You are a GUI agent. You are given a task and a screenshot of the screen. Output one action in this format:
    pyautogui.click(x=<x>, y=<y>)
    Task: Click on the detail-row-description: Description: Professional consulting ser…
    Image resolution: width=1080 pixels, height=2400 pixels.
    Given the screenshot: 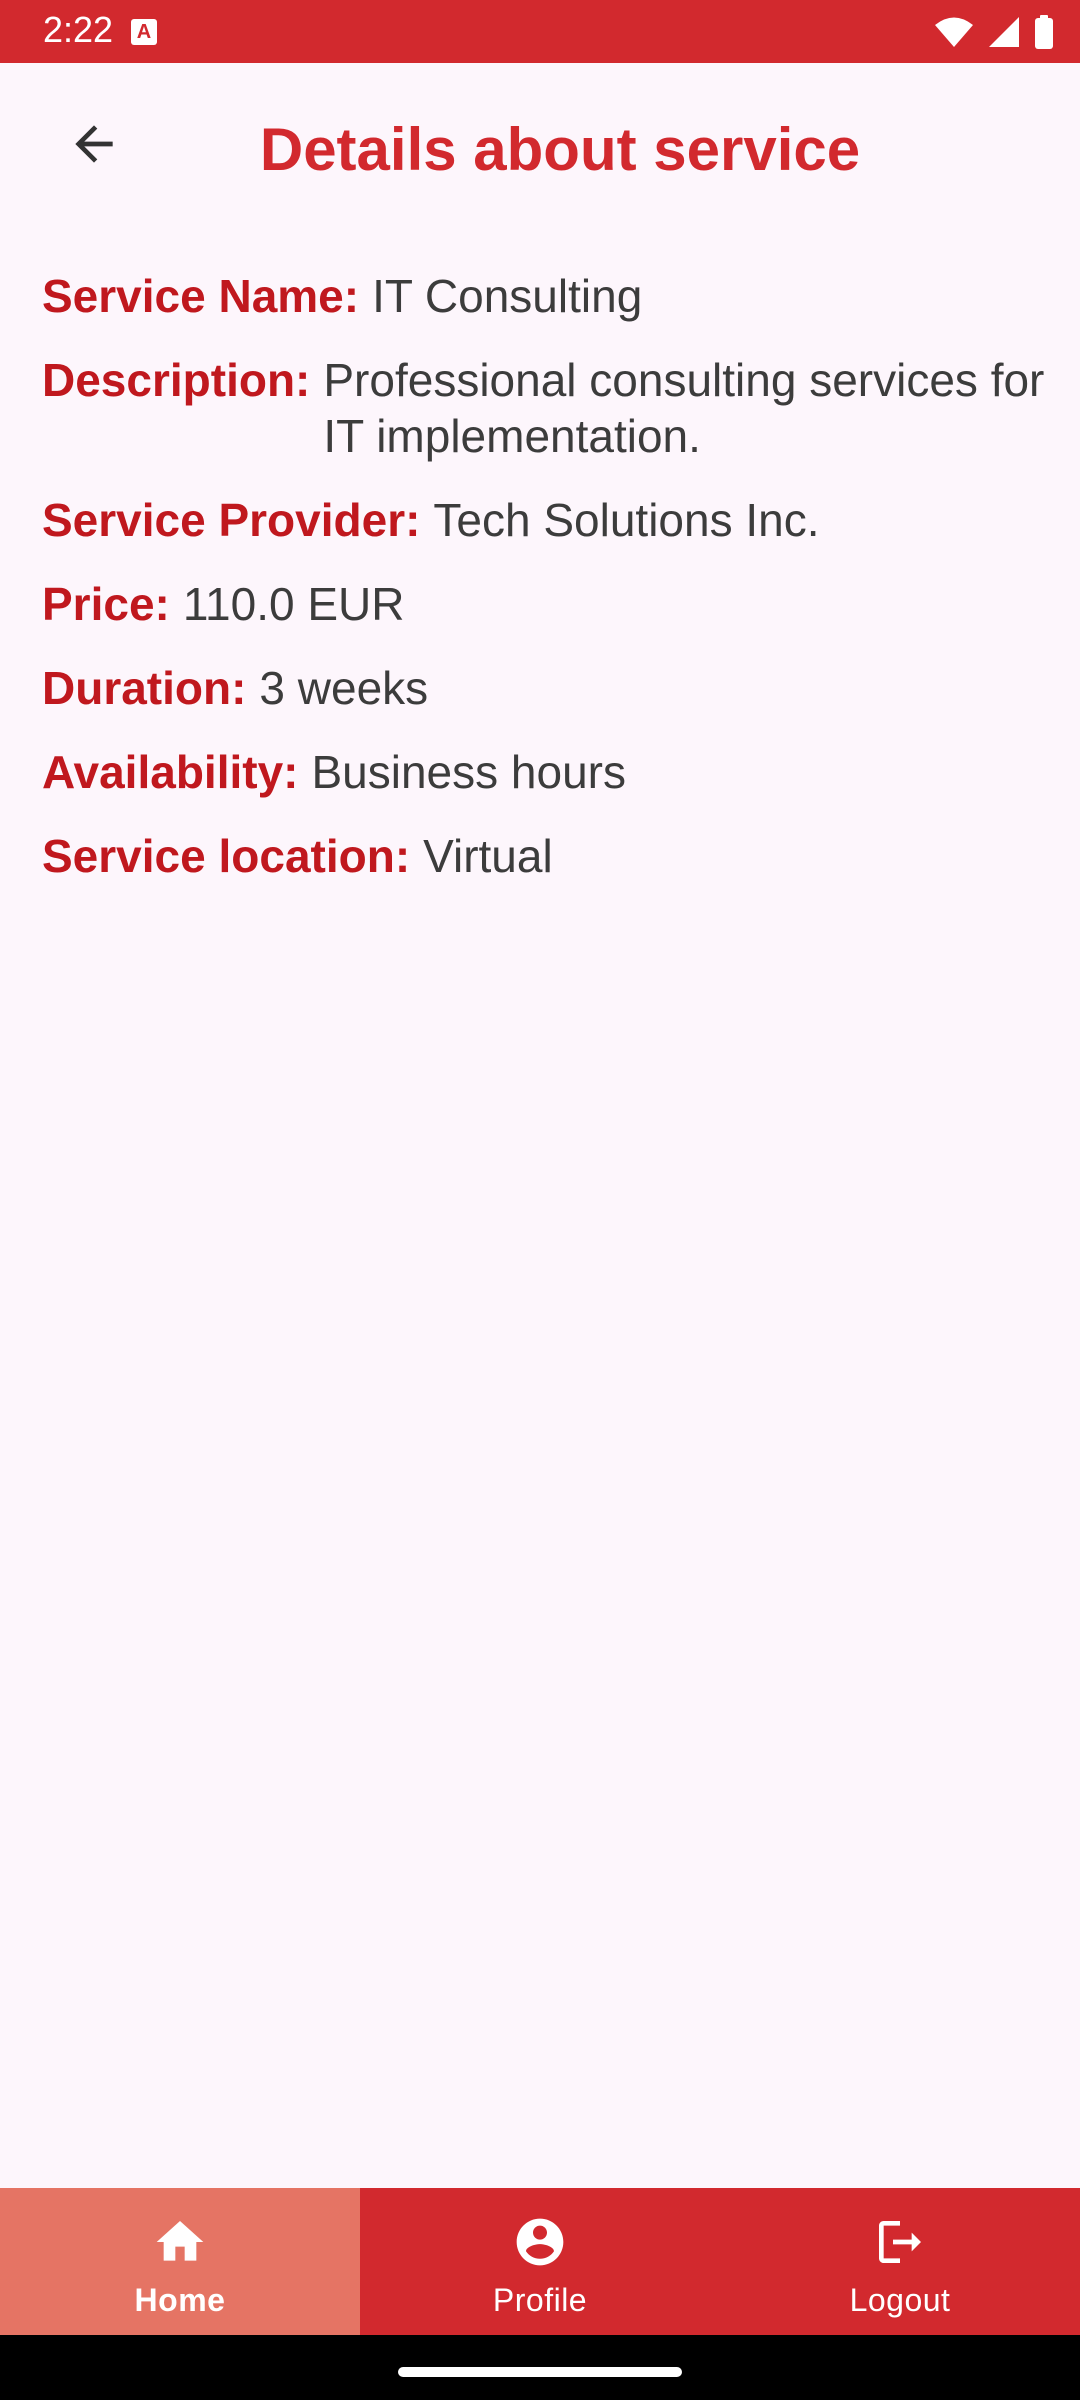 What is the action you would take?
    pyautogui.click(x=552, y=408)
    